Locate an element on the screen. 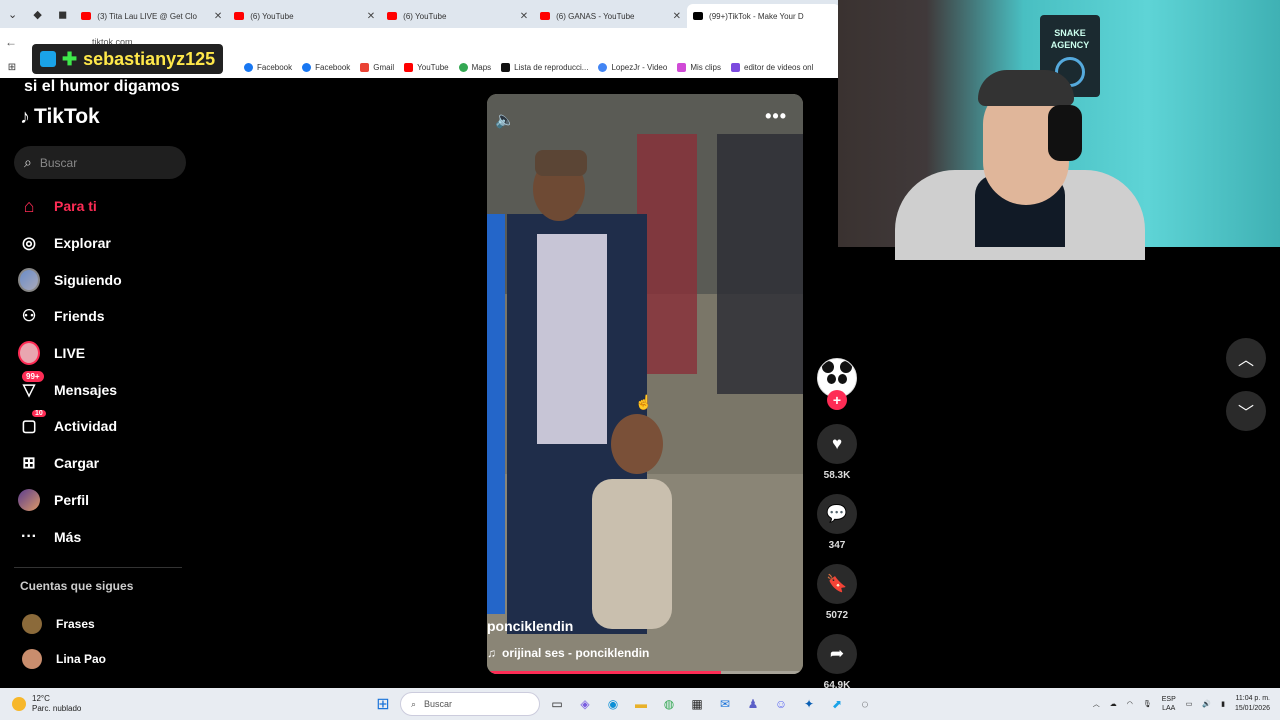  sidebar-item-friends: ⚇ Friends is located at coordinates (70, 316).